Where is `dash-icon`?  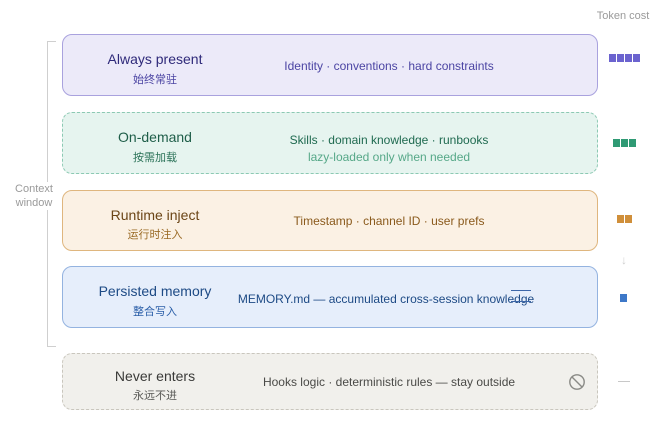 dash-icon is located at coordinates (624, 381).